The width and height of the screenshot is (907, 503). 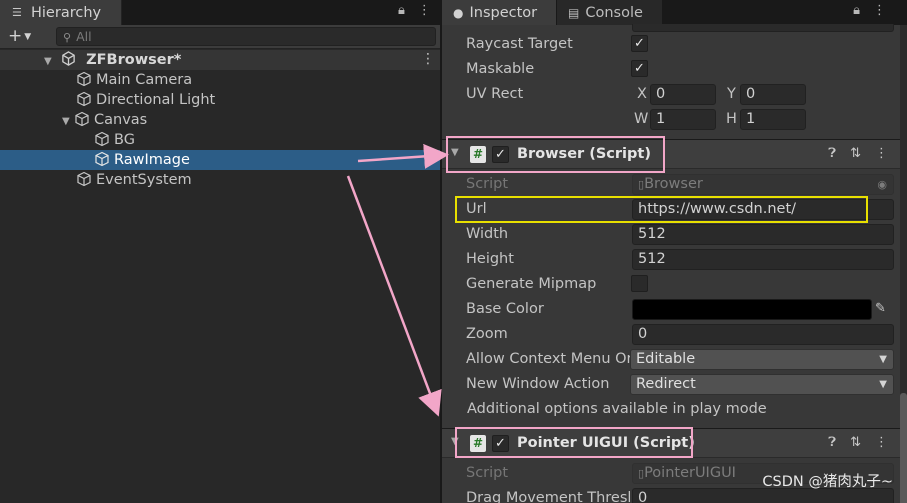 What do you see at coordinates (487, 234) in the screenshot?
I see `width-label: Width` at bounding box center [487, 234].